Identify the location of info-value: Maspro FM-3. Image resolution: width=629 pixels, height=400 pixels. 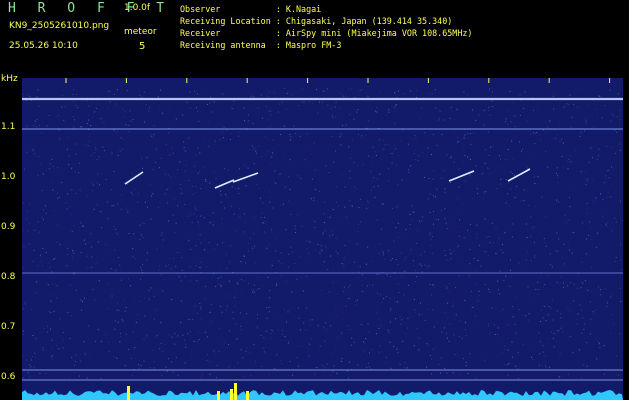
(313, 45).